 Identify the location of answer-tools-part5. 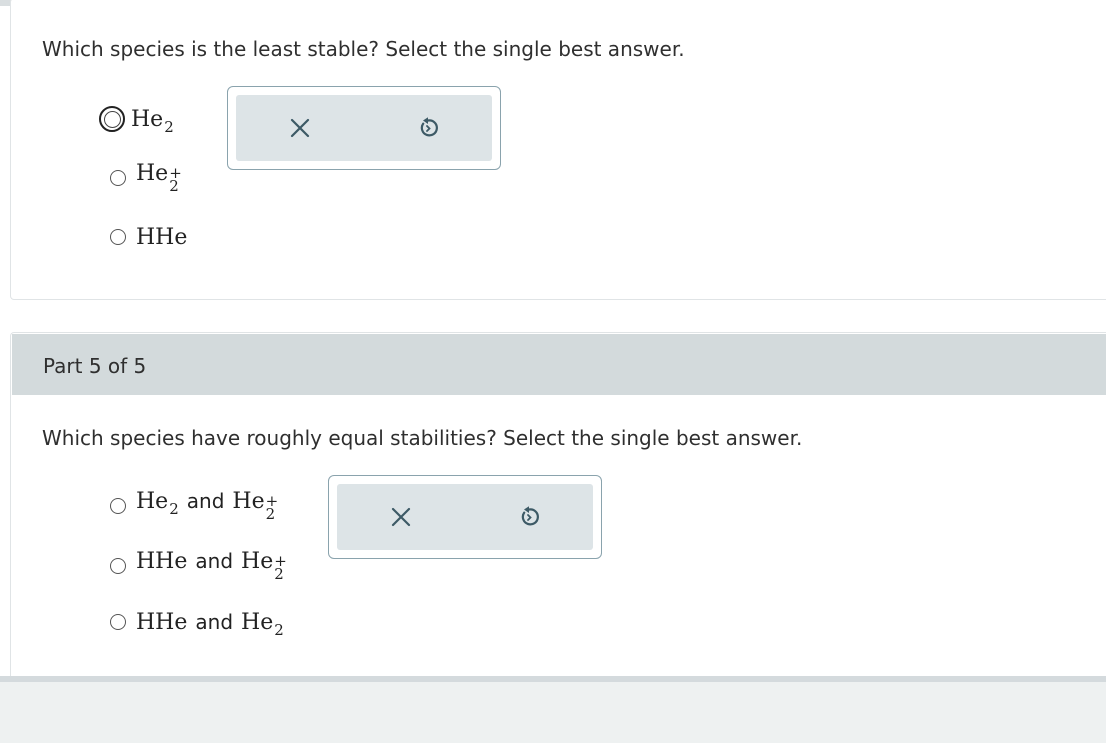
(465, 517).